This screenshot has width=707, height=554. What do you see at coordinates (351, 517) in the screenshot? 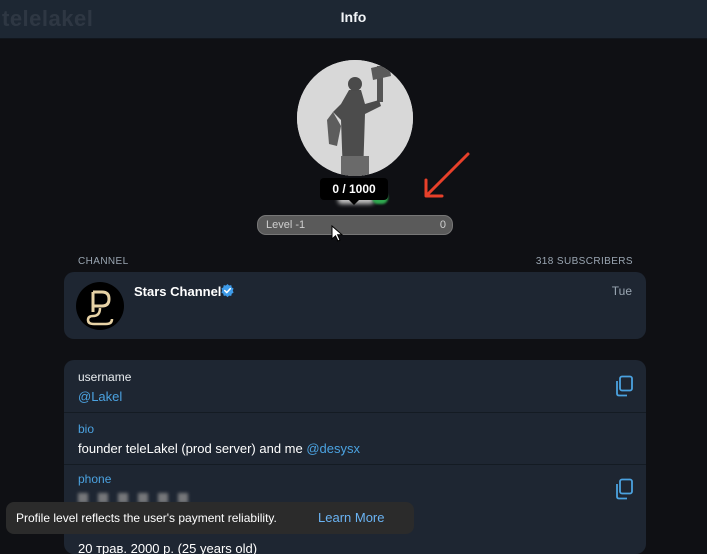
I see `learn-more-link: Learn More` at bounding box center [351, 517].